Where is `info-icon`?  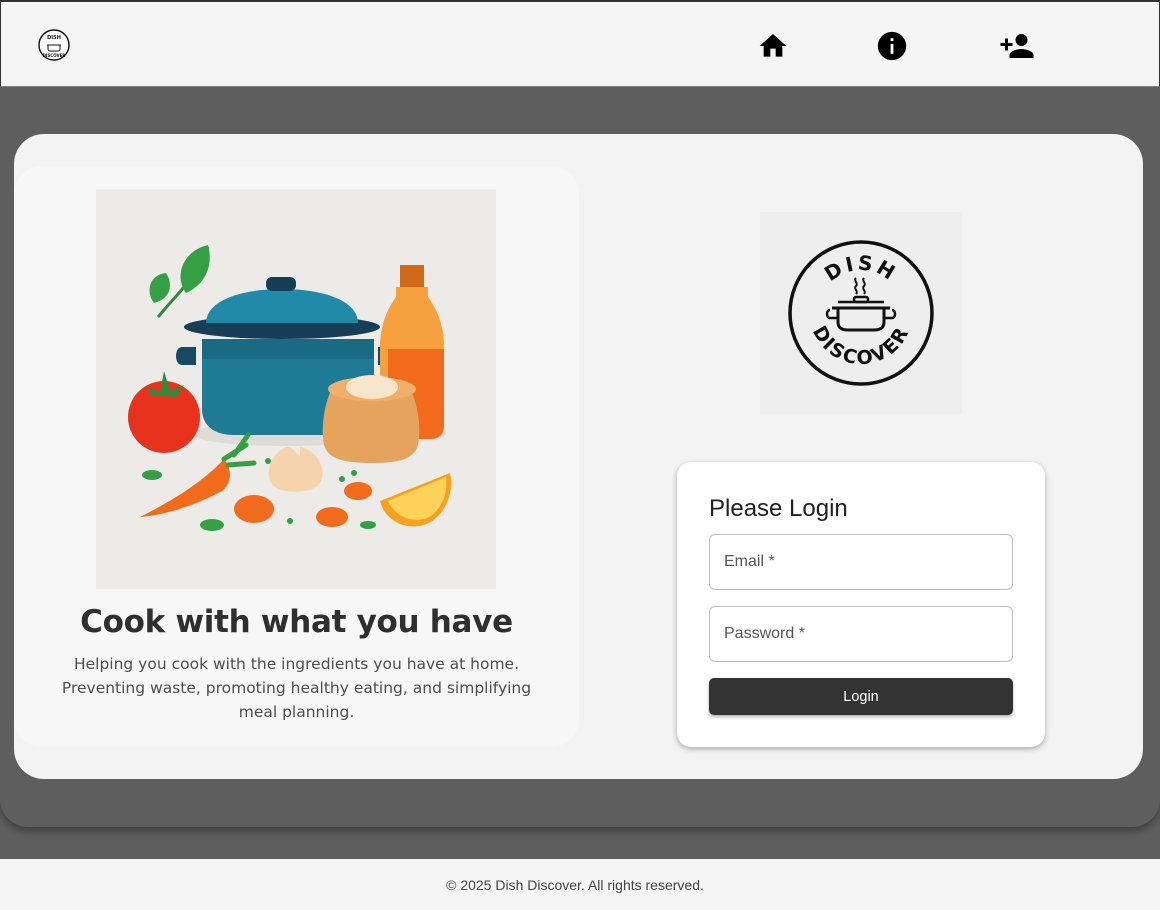 info-icon is located at coordinates (892, 46).